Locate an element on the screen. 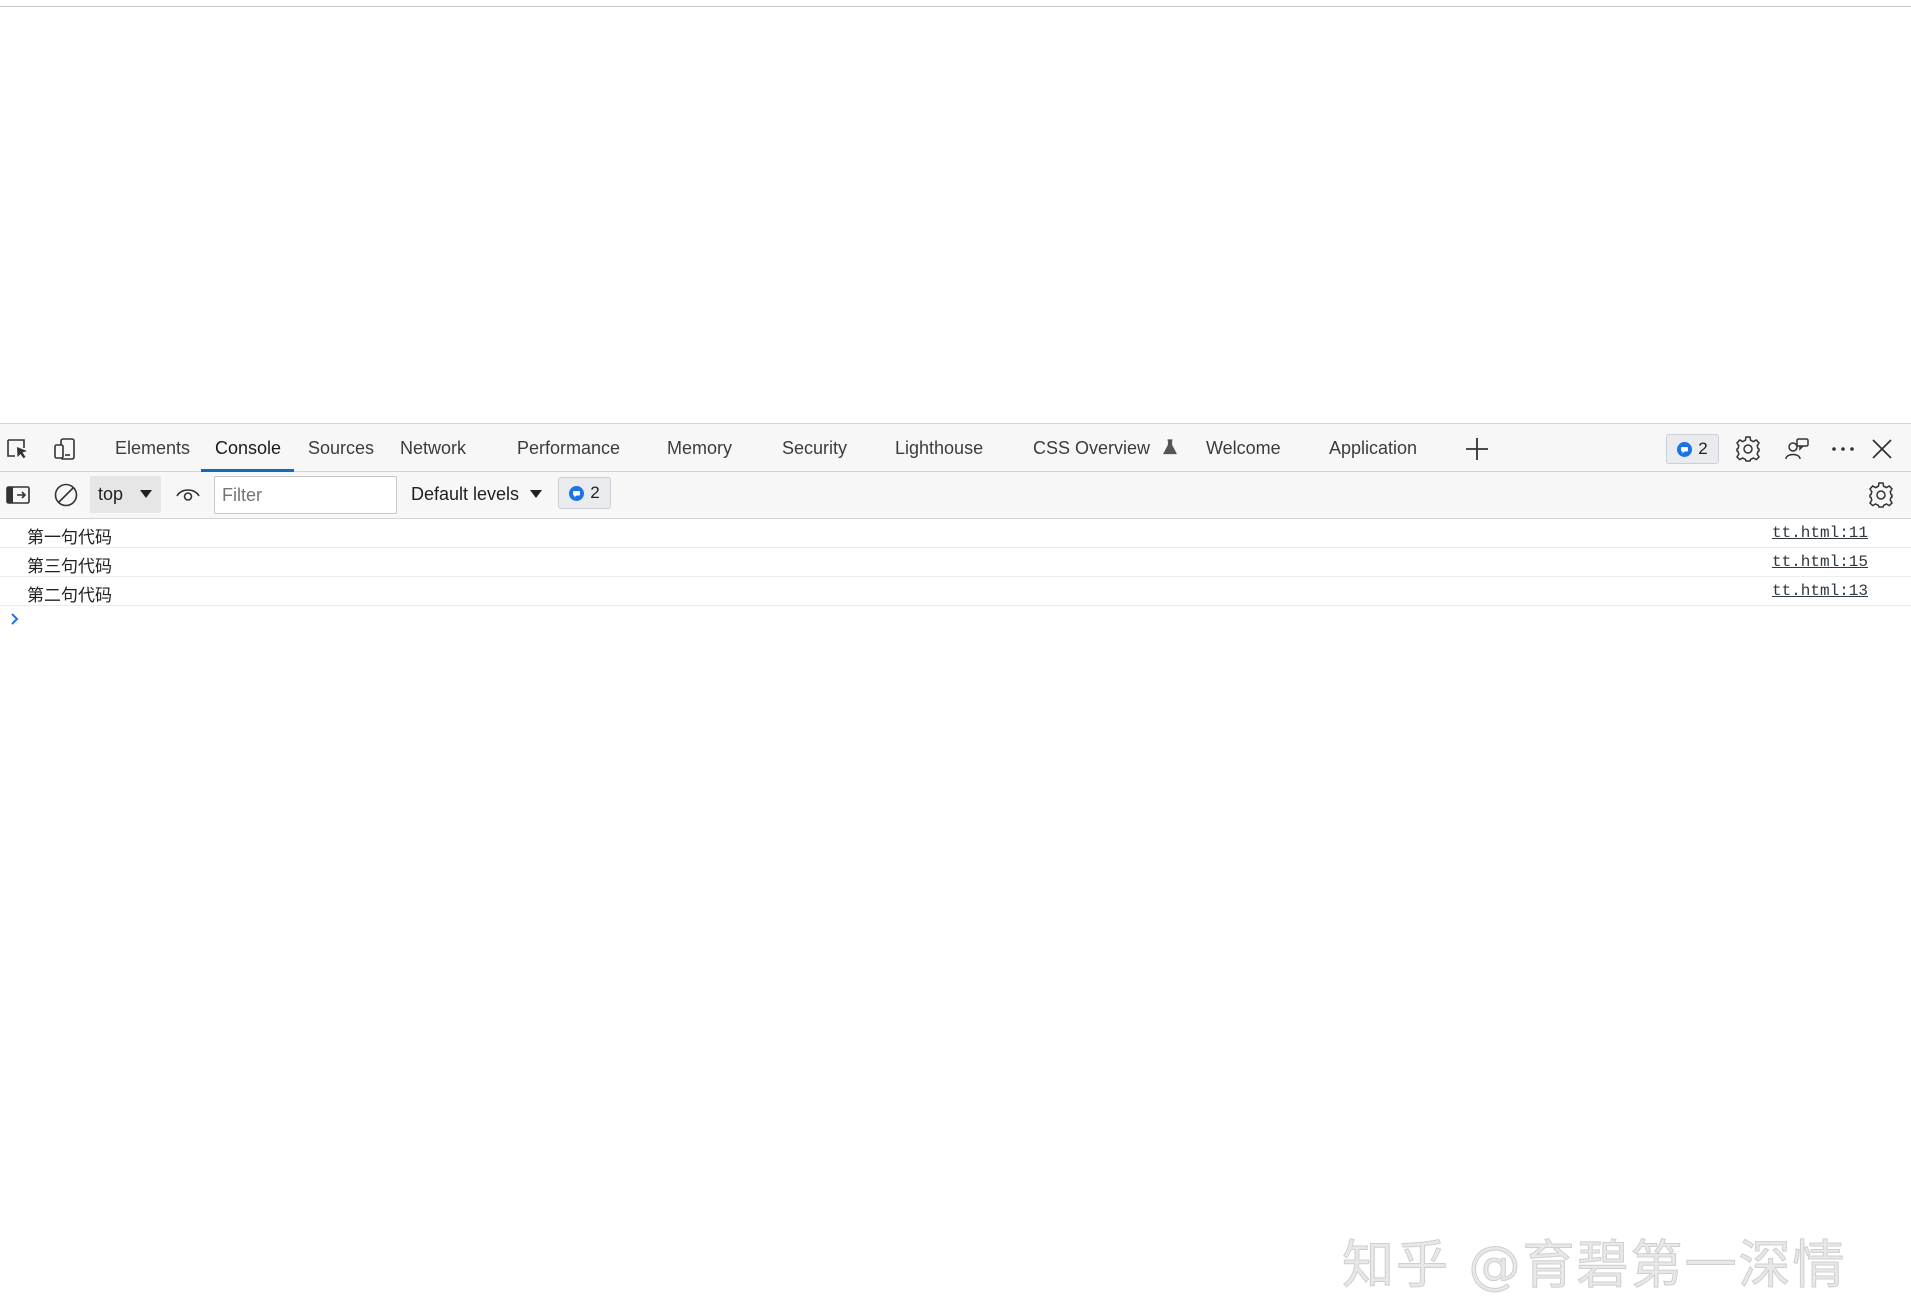  console-toolbar: top Default levels 2 is located at coordinates (955, 495).